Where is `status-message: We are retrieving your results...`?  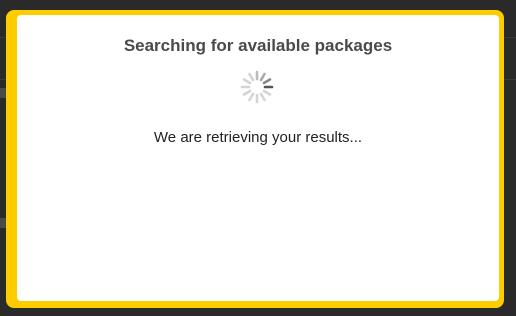 status-message: We are retrieving your results... is located at coordinates (258, 137).